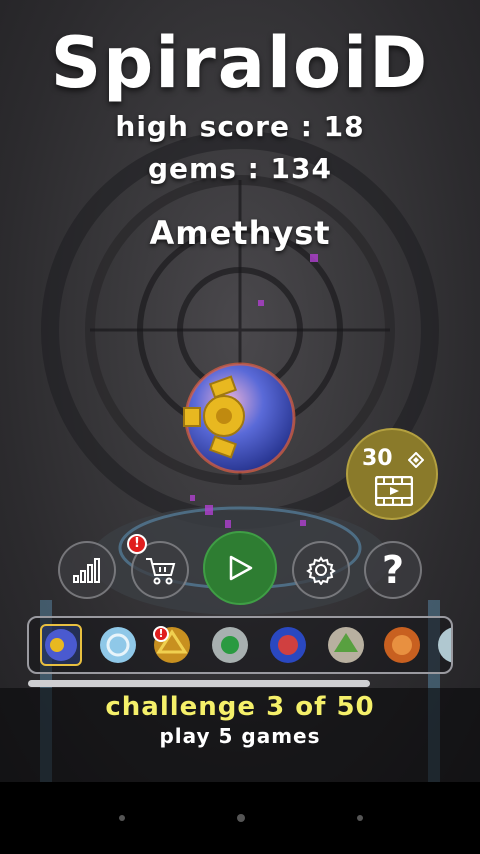 This screenshot has height=854, width=480. I want to click on play-icon, so click(241, 568).